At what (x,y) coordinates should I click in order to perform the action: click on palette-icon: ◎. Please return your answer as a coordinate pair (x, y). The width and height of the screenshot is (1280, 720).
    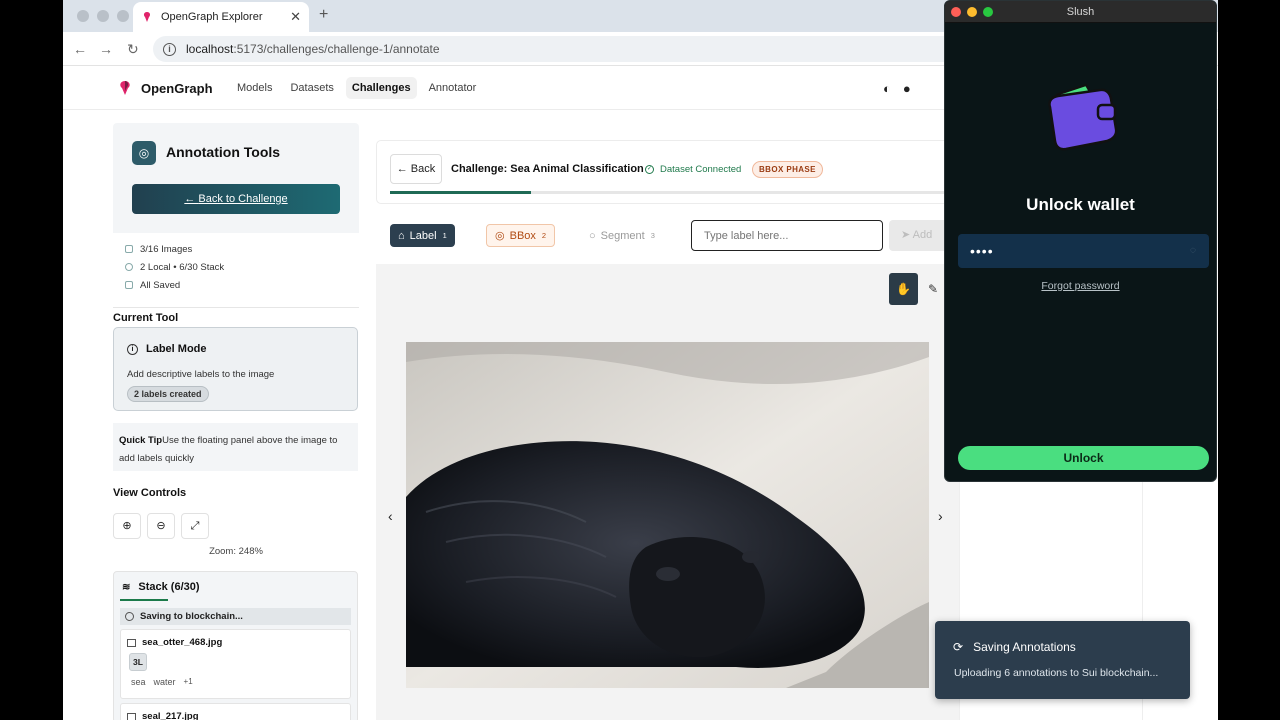
    Looking at the image, I should click on (144, 153).